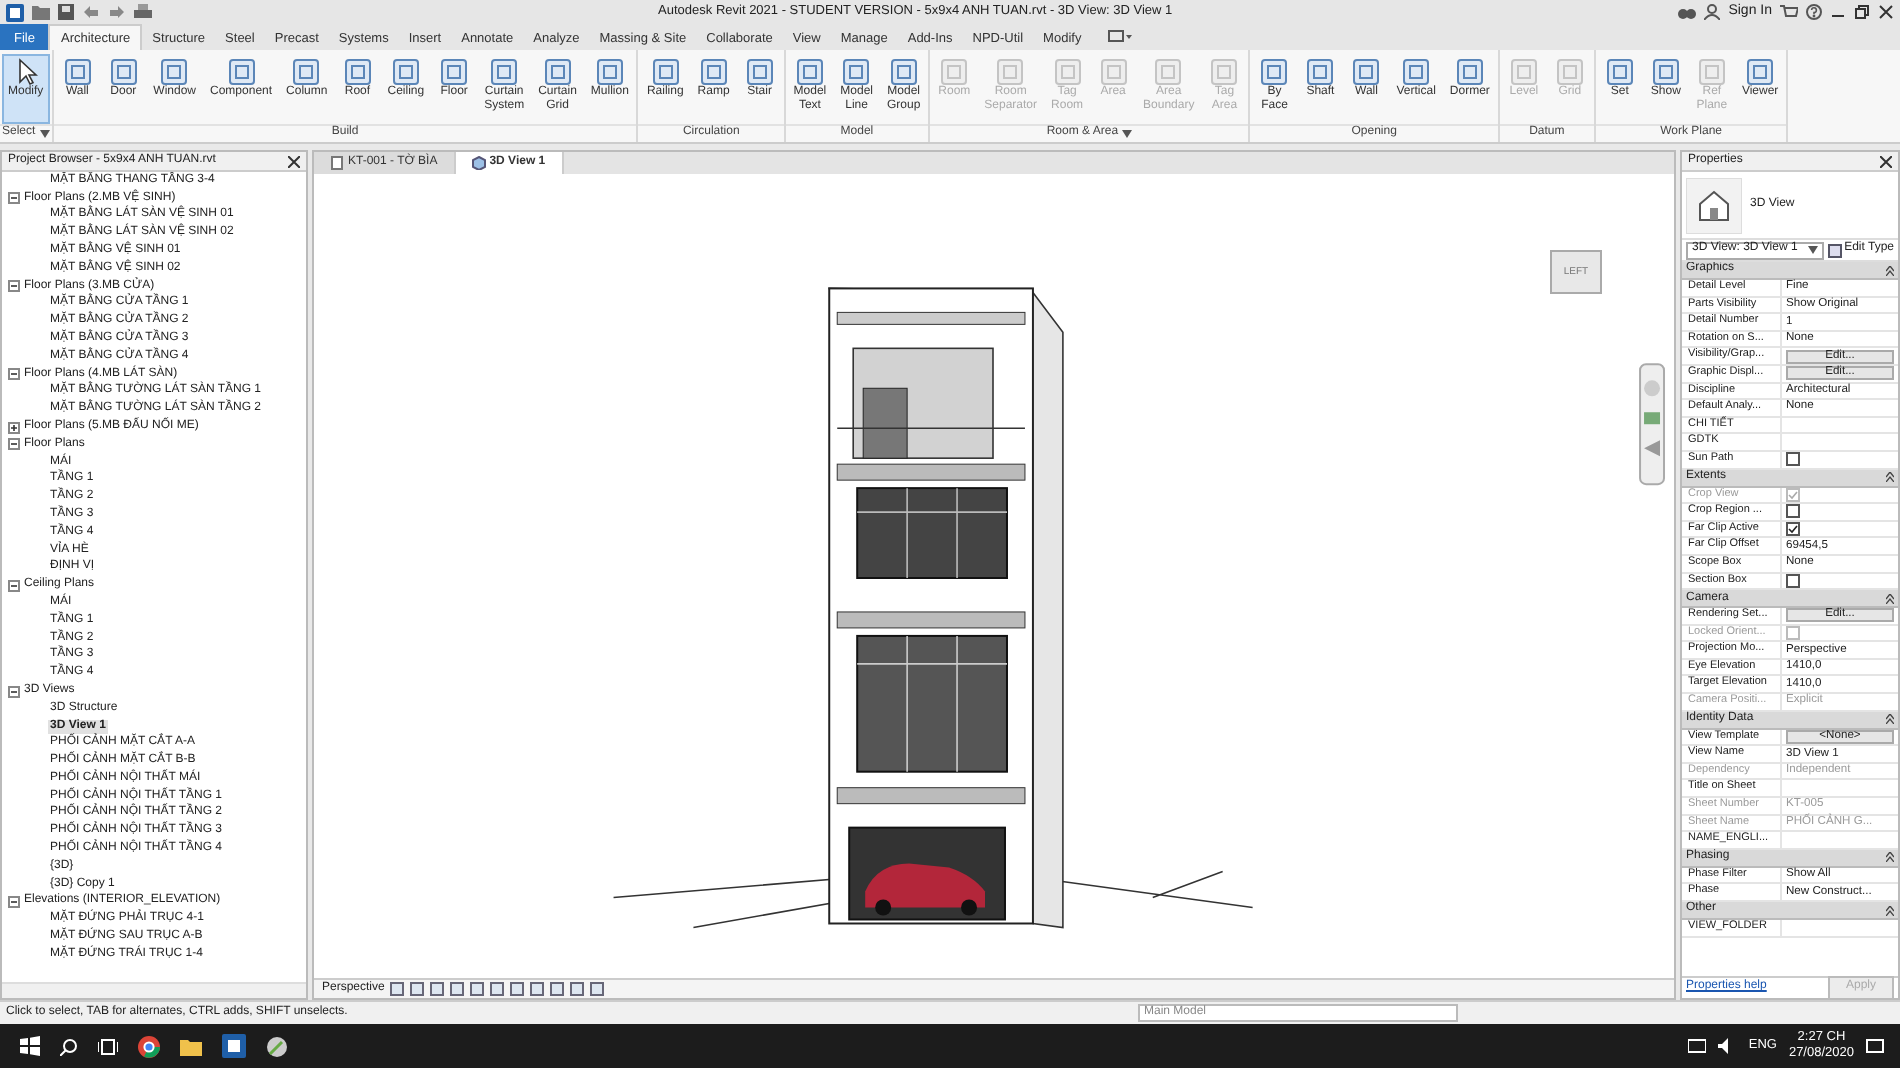  I want to click on cube-icon, so click(478, 163).